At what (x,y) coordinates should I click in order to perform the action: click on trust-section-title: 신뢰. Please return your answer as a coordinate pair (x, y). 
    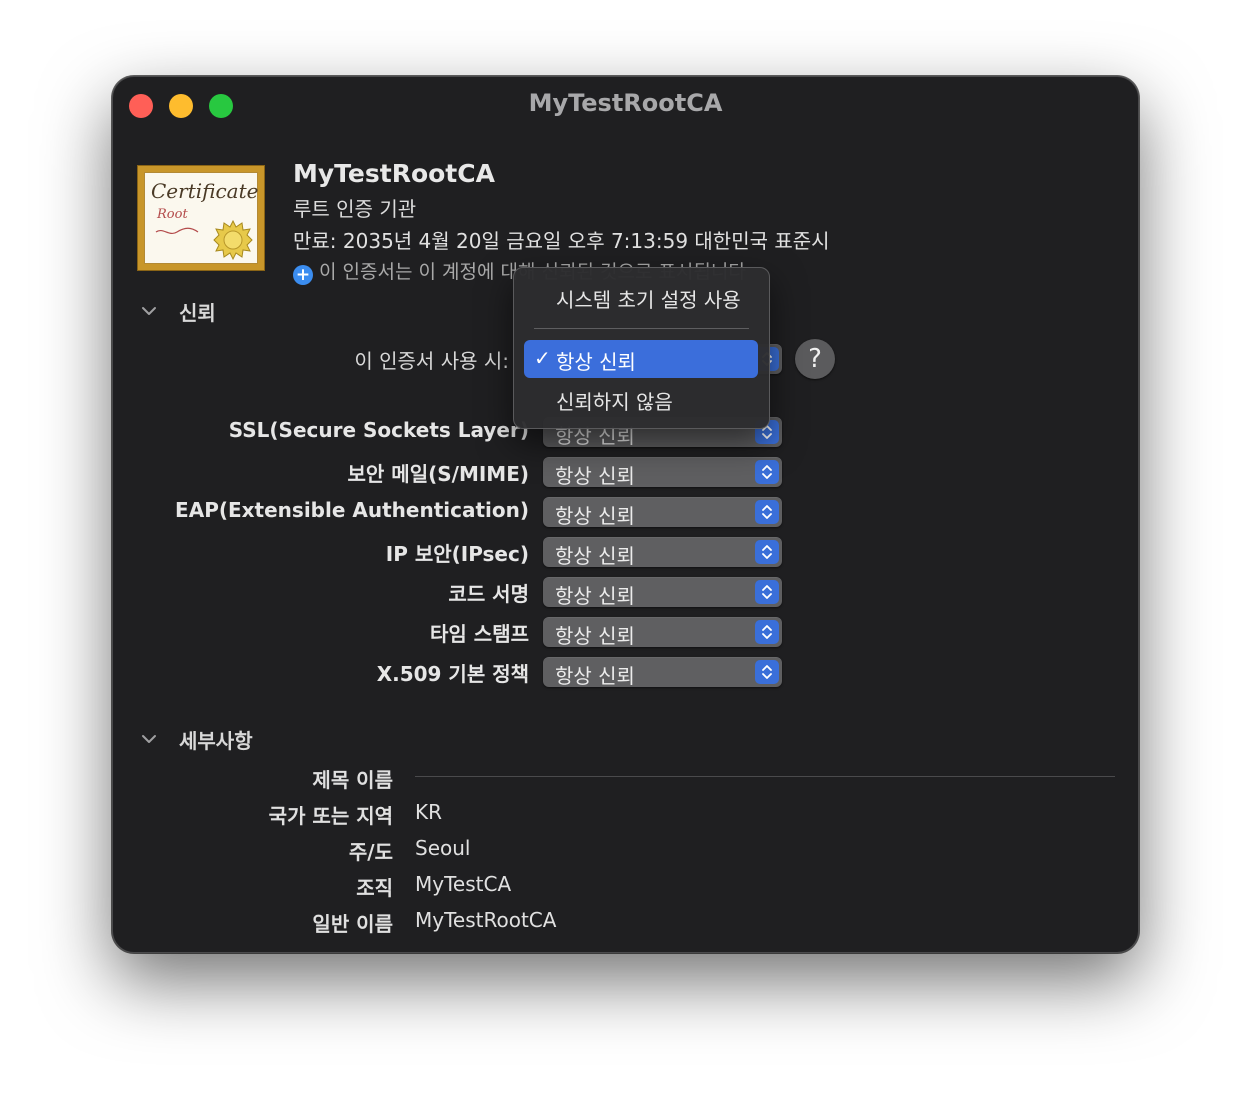
    Looking at the image, I should click on (197, 311).